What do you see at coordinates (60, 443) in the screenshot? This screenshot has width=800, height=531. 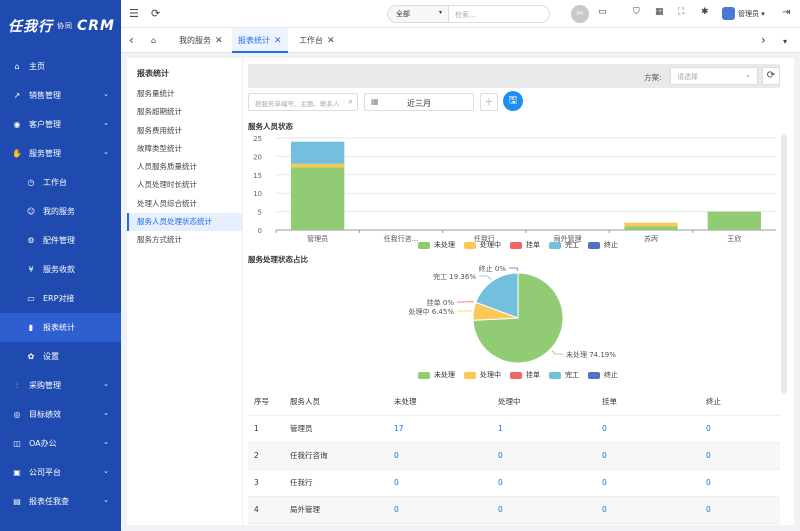 I see `sidebar-item: ◫ OA办公 ⌄` at bounding box center [60, 443].